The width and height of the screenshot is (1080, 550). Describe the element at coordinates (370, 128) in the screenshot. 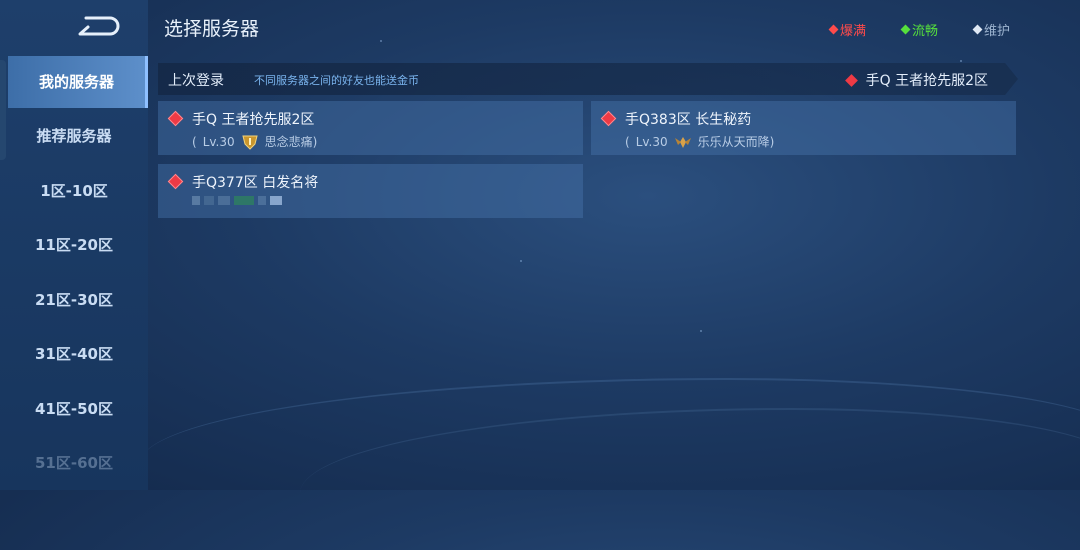

I see `server-card: 手Q 王者抢先服2区 ( Lv.30 思念悲痛)` at that location.